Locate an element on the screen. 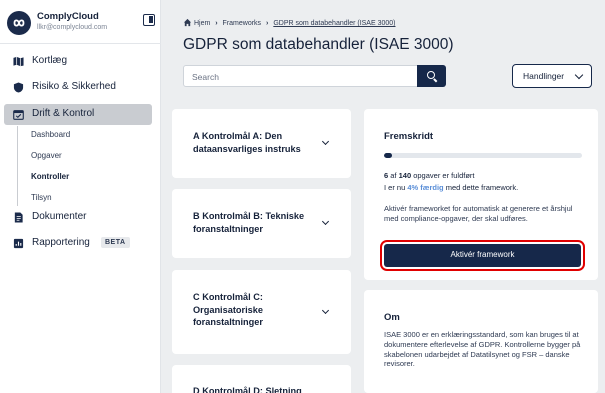  activate-framework-button: Aktivér framework is located at coordinates (482, 255).